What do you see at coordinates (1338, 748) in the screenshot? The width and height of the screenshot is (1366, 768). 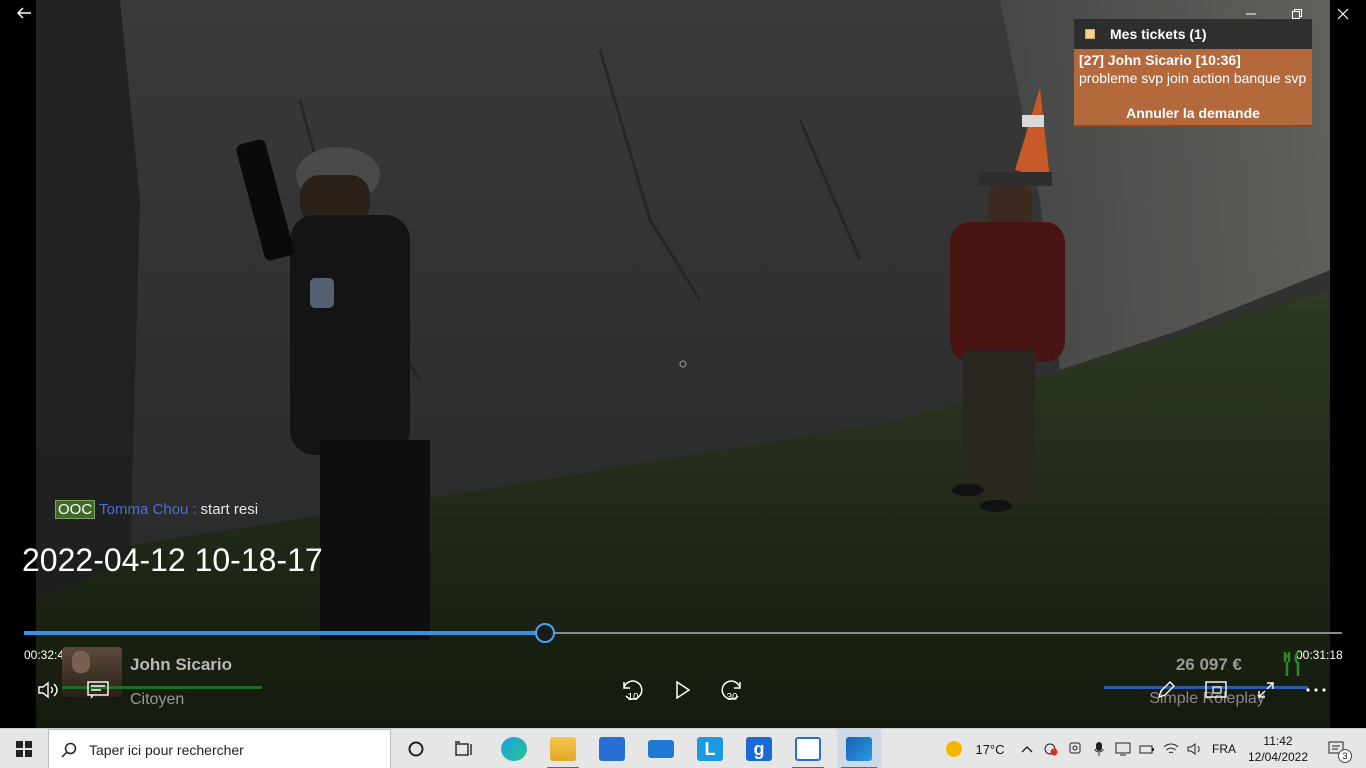 I see `notifications-button: 3` at bounding box center [1338, 748].